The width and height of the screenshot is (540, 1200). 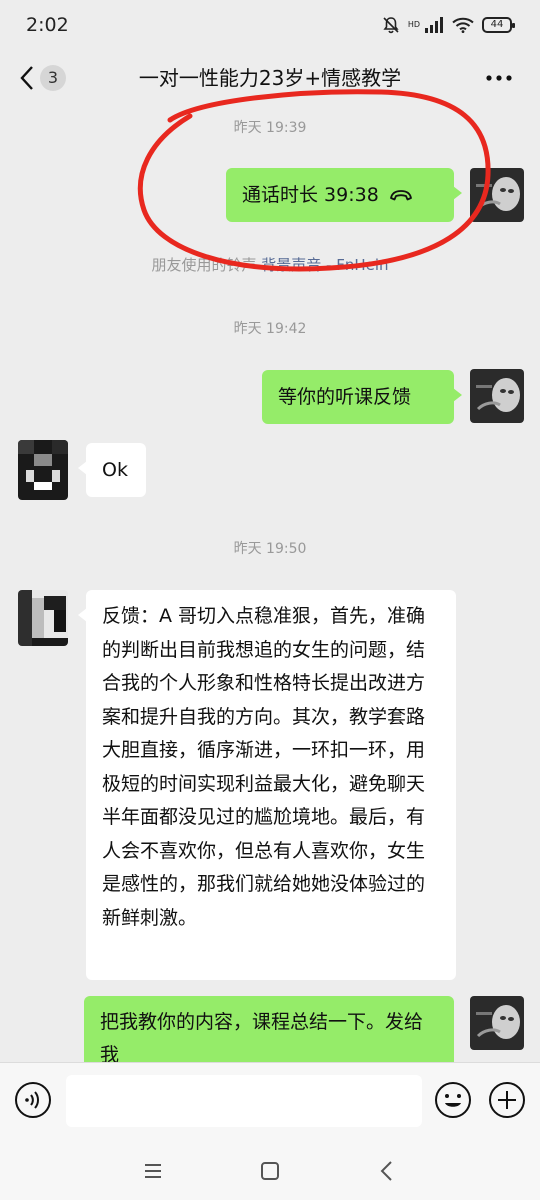 I want to click on status-icons: HD 44, so click(x=448, y=25).